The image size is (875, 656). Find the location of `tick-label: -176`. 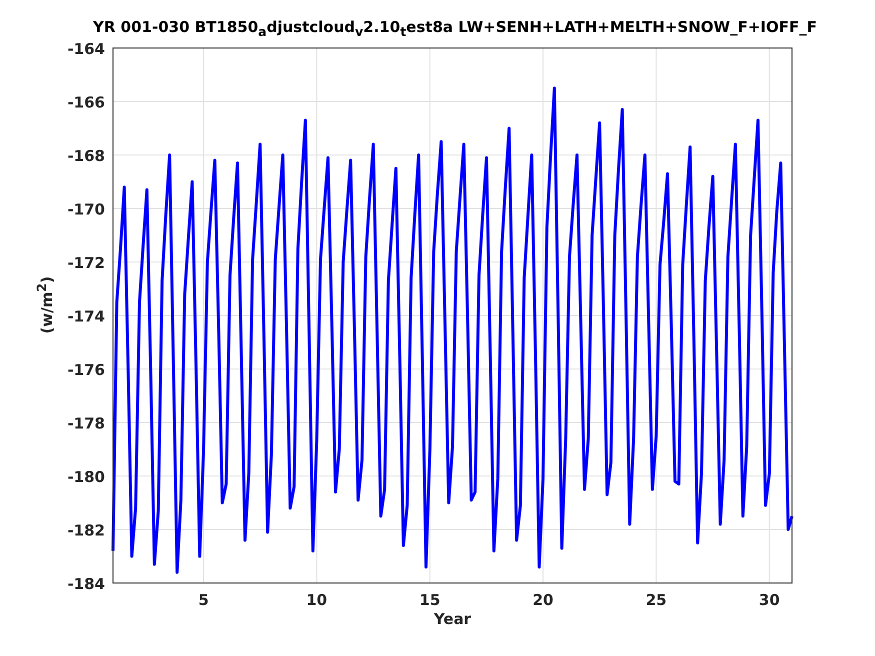

tick-label: -176 is located at coordinates (86, 370).